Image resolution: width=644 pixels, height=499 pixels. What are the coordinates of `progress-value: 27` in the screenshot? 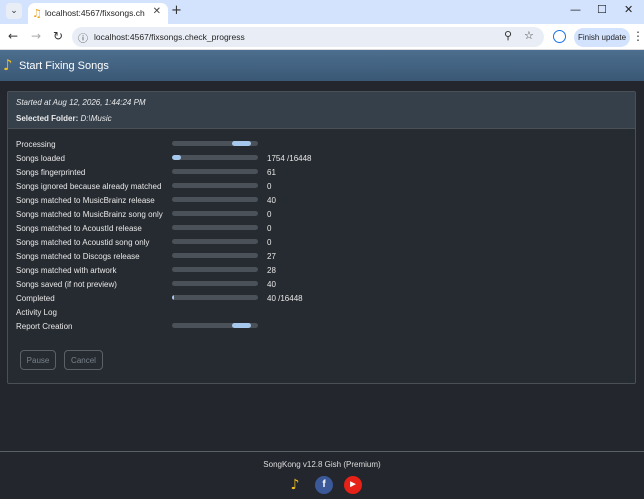 It's located at (271, 256).